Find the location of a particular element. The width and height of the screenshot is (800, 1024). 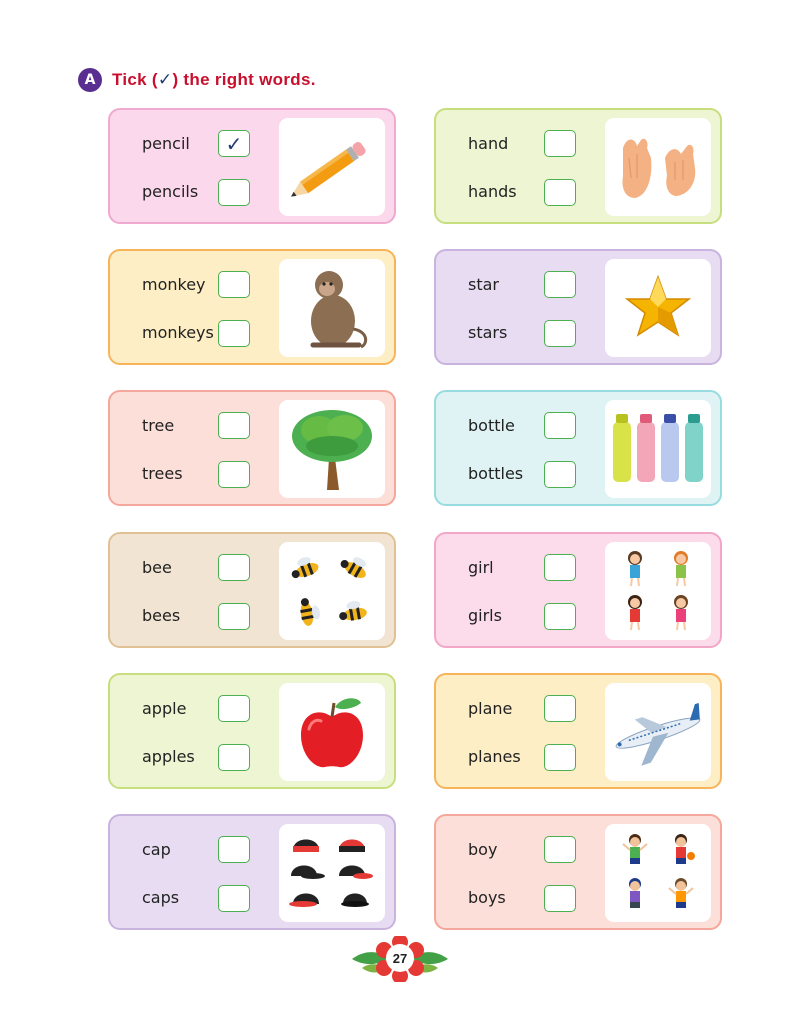

card-bee: bee bees is located at coordinates (252, 590).